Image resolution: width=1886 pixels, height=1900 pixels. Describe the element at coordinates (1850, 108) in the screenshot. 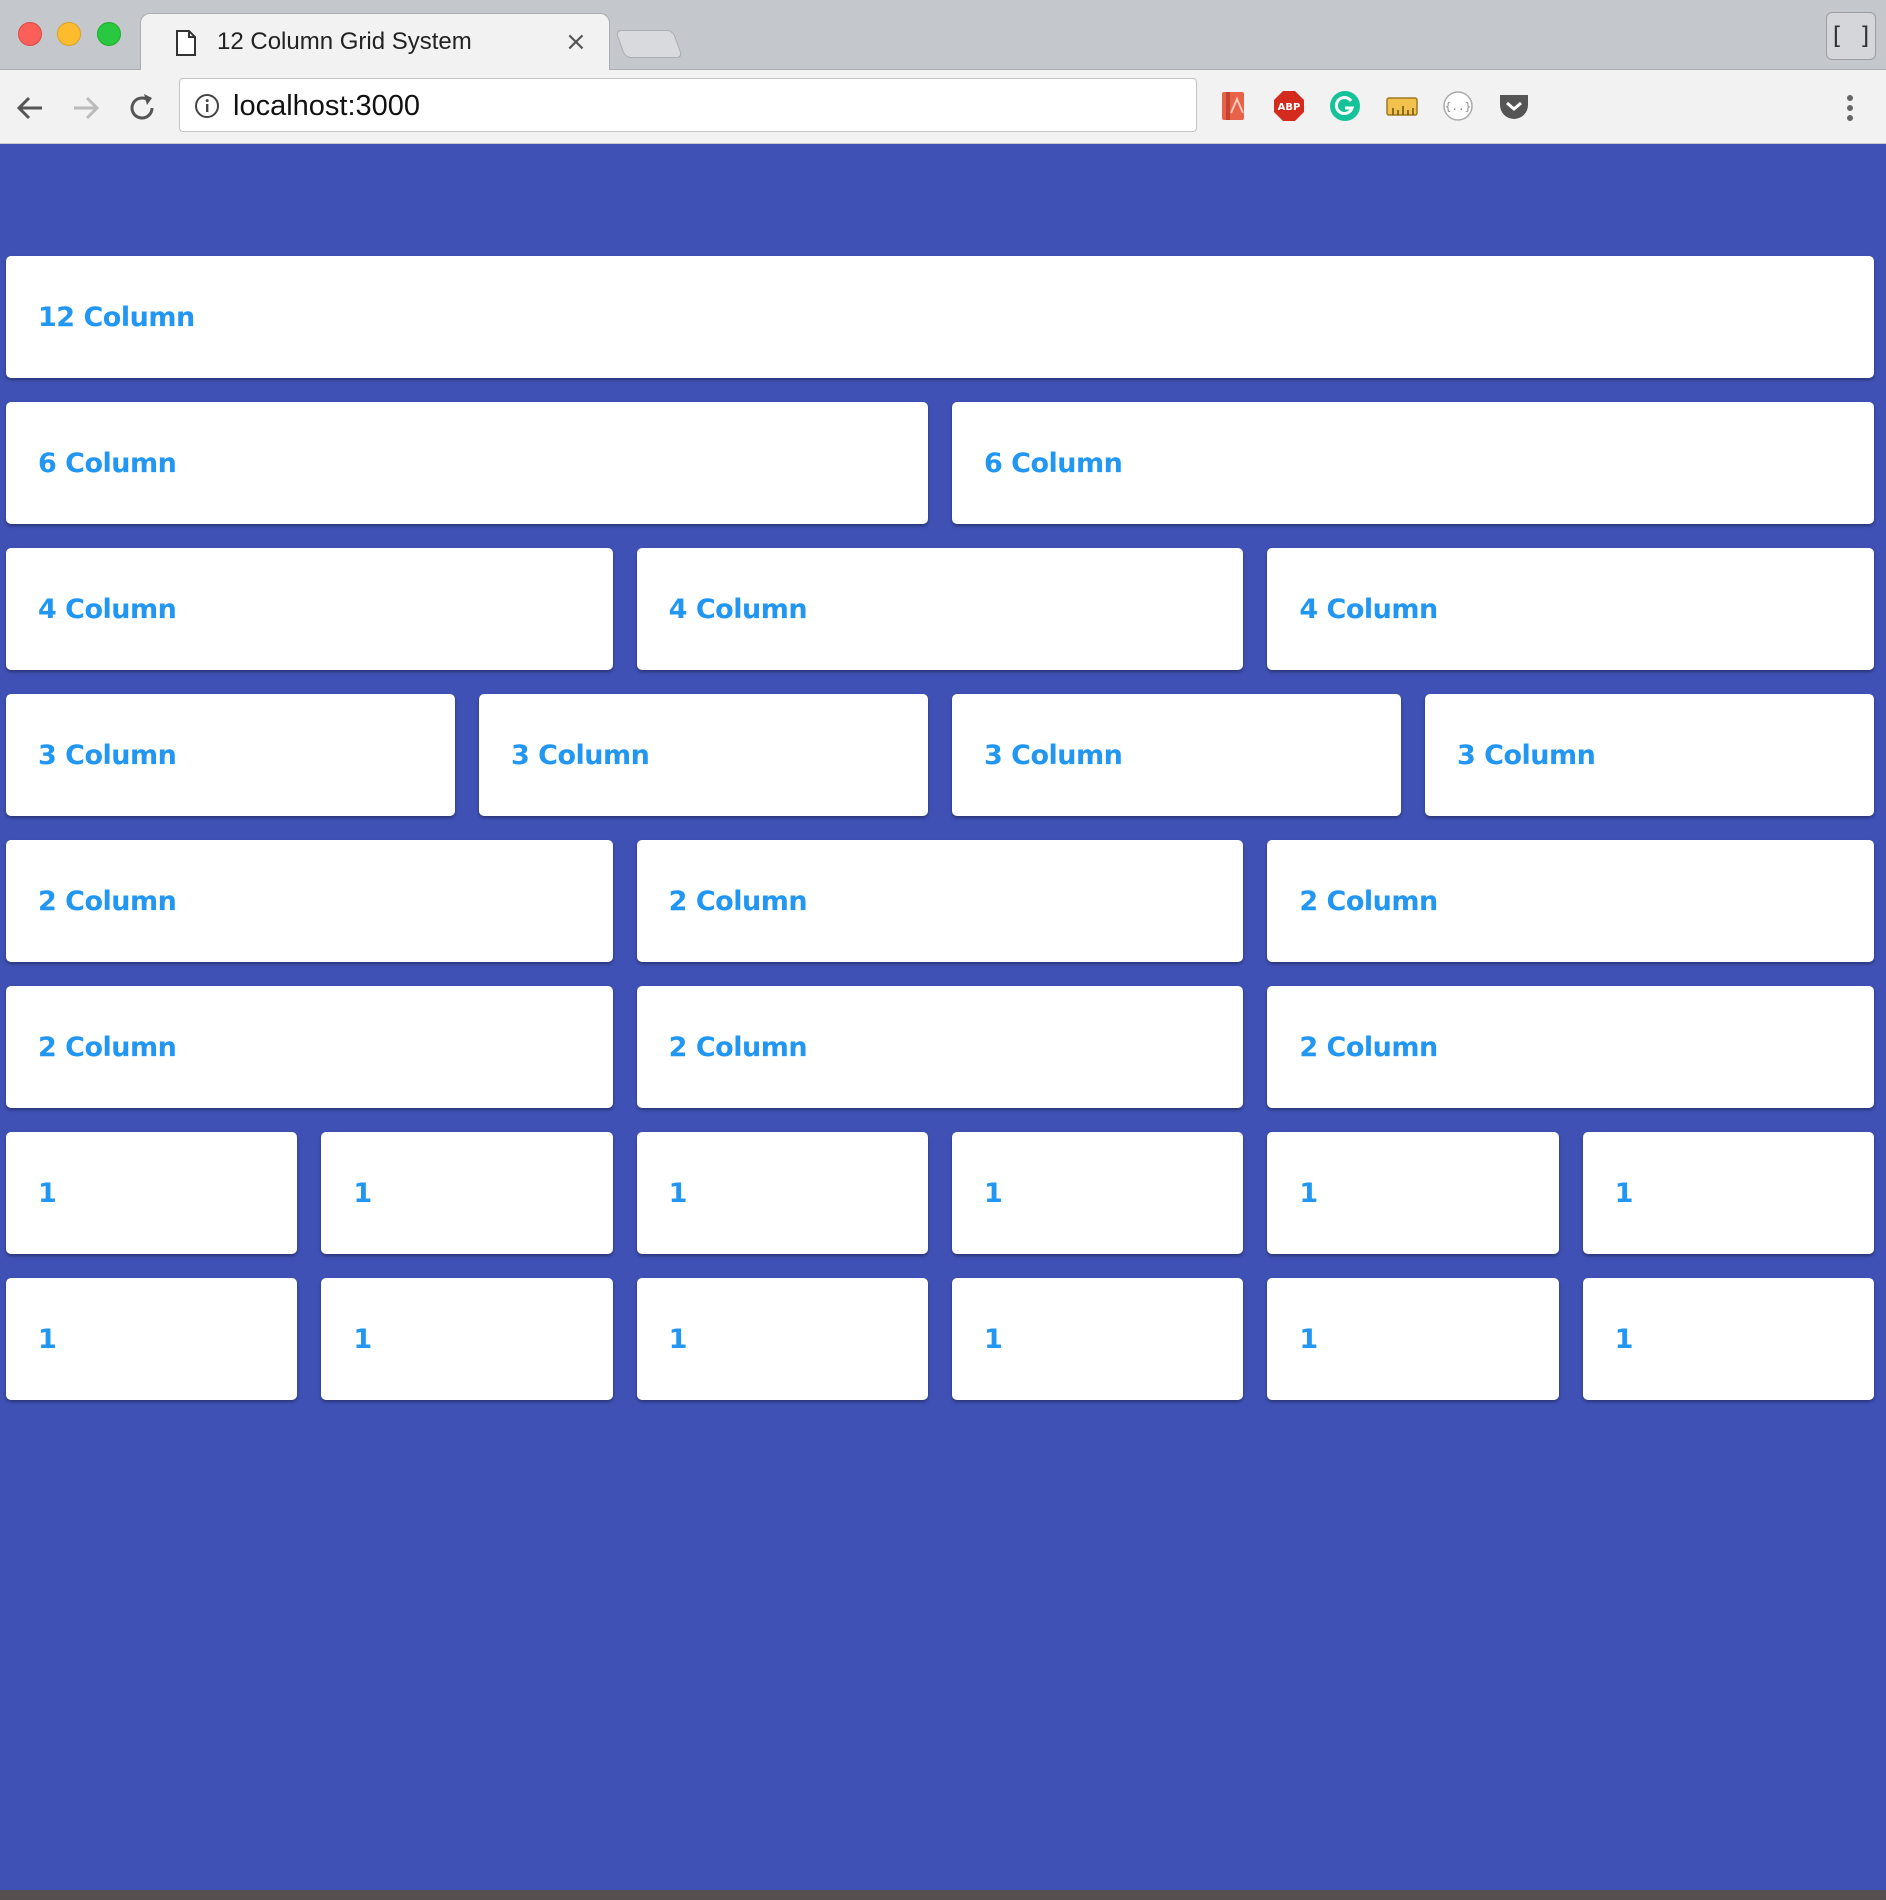

I see `more-menu-icon` at that location.